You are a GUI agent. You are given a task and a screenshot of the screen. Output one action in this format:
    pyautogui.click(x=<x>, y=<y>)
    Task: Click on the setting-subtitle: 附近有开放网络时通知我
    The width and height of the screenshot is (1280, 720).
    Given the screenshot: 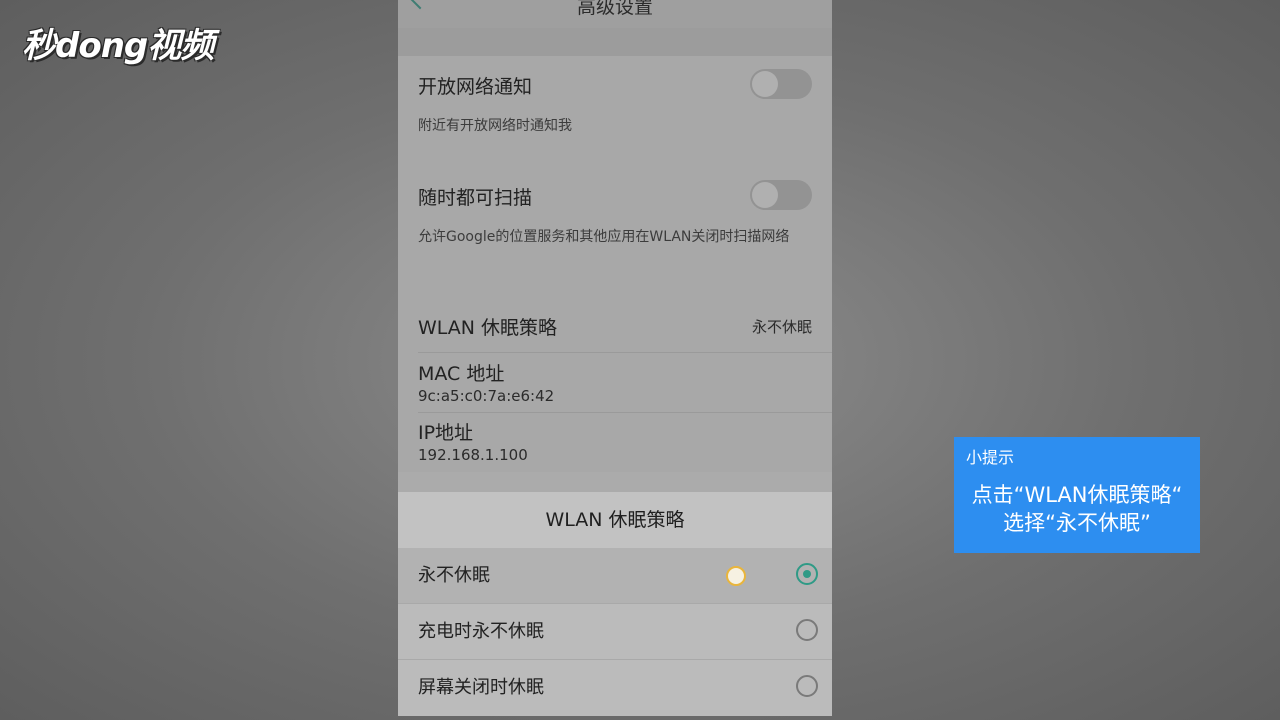 What is the action you would take?
    pyautogui.click(x=495, y=126)
    